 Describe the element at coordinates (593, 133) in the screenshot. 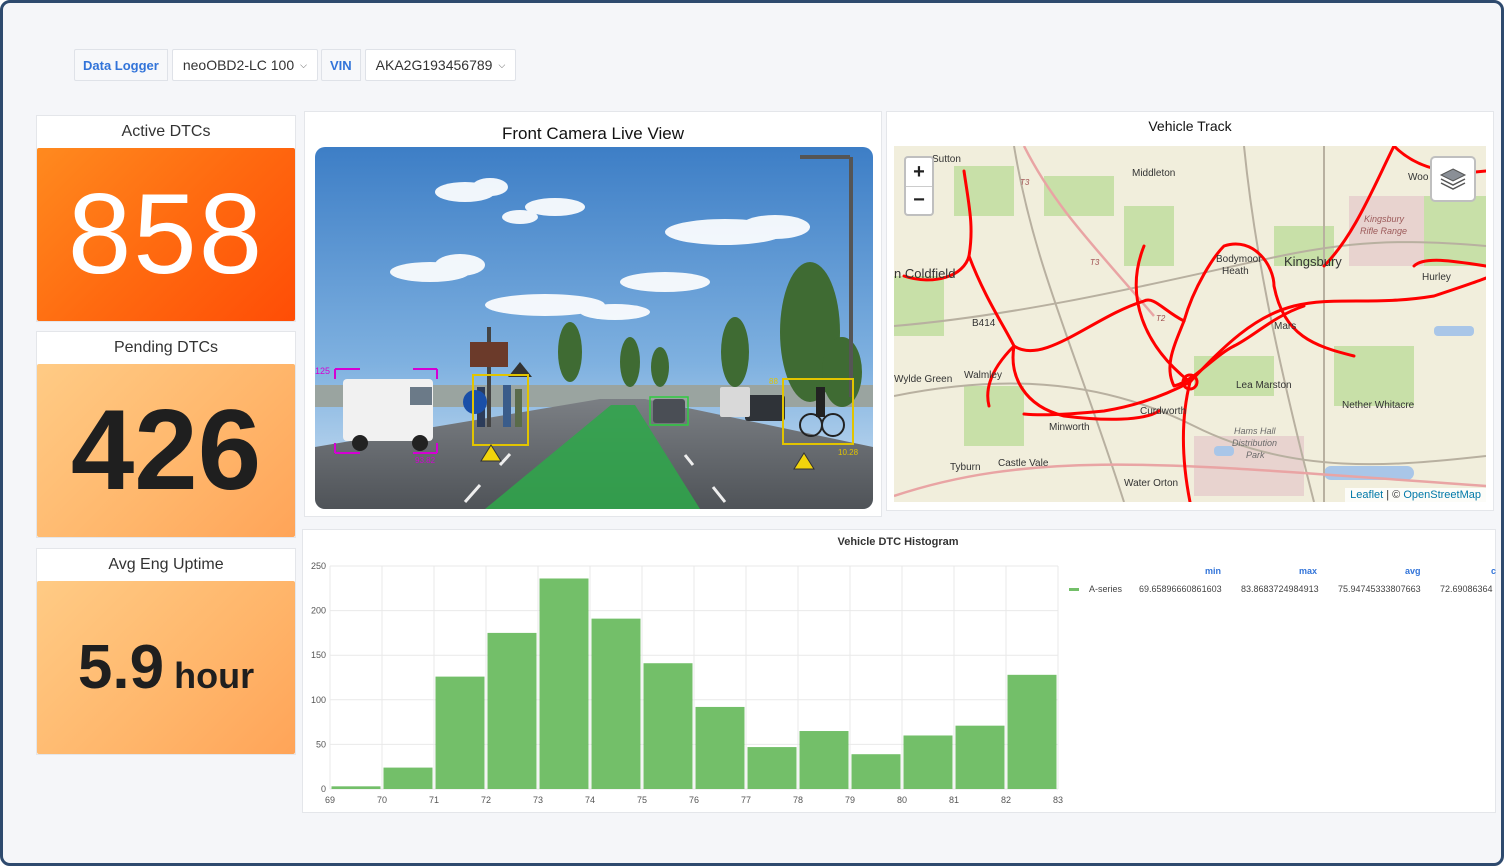

I see `panel-title: Front Camera Live View` at that location.